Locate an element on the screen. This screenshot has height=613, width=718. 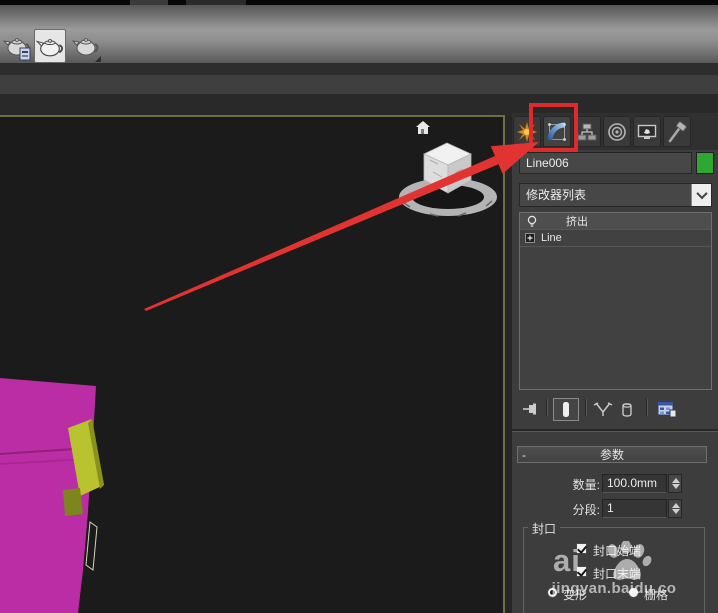
motion-icon is located at coordinates (617, 131).